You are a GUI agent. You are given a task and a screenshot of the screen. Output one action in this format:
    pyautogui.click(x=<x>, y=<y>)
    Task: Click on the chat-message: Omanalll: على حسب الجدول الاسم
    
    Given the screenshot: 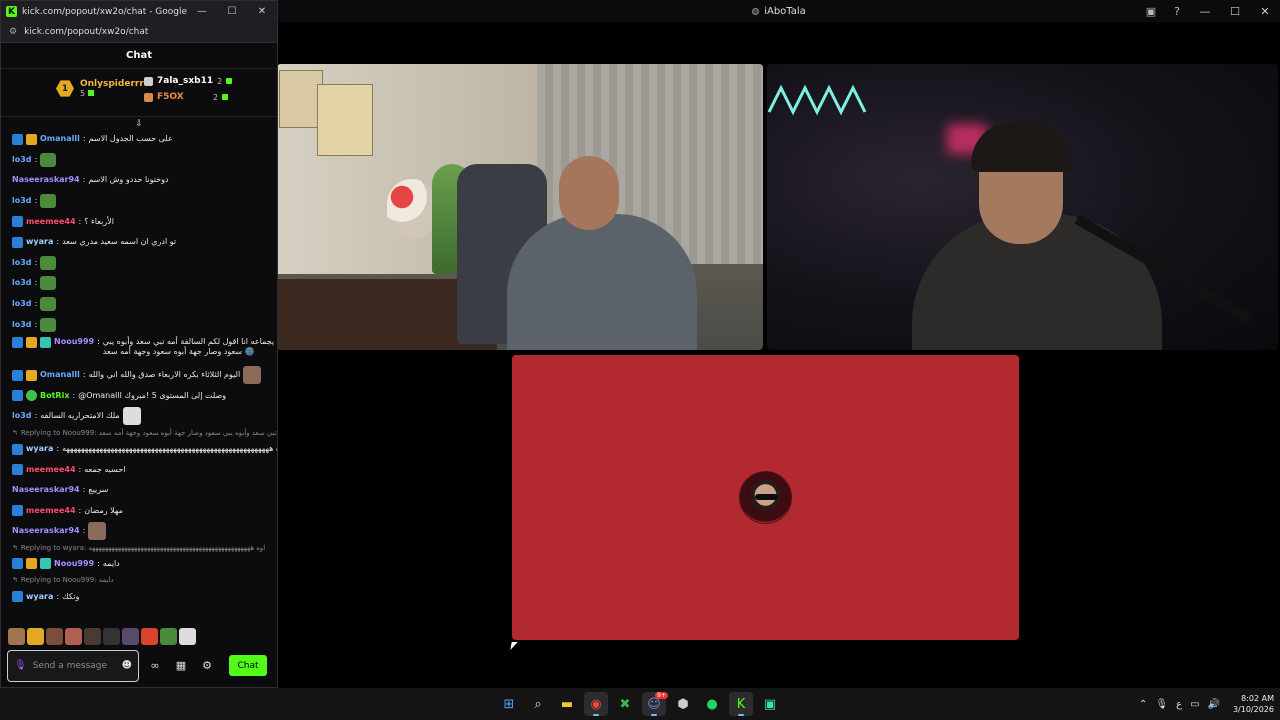 What is the action you would take?
    pyautogui.click(x=144, y=139)
    